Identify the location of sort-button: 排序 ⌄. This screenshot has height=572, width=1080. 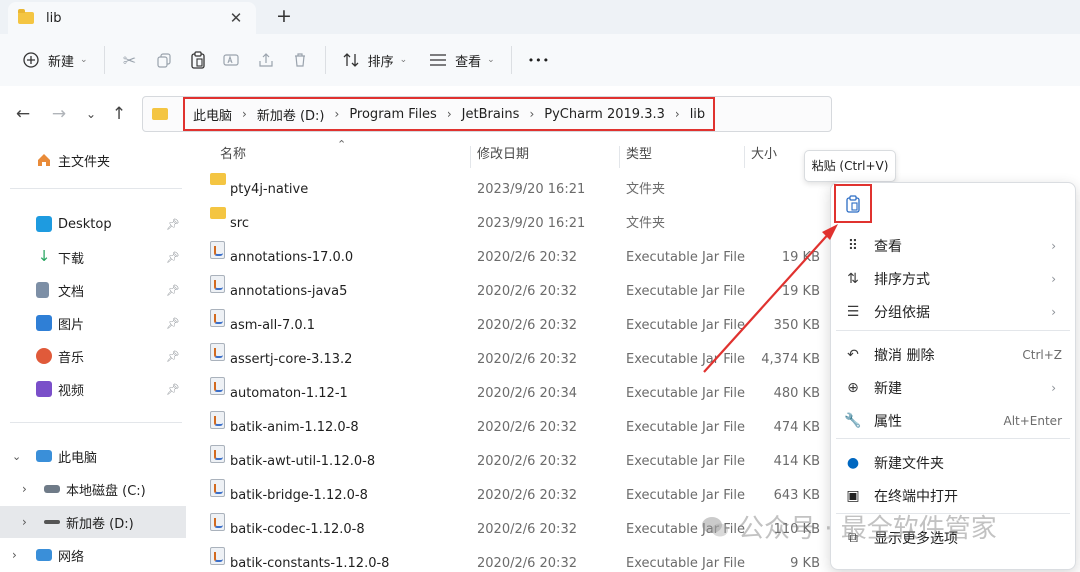
(375, 60).